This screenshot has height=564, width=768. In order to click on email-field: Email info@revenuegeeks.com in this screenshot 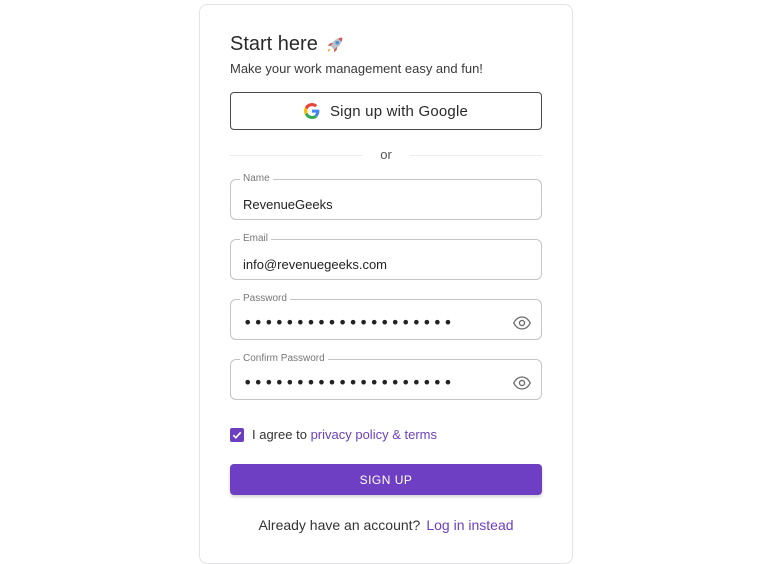, I will do `click(386, 257)`.